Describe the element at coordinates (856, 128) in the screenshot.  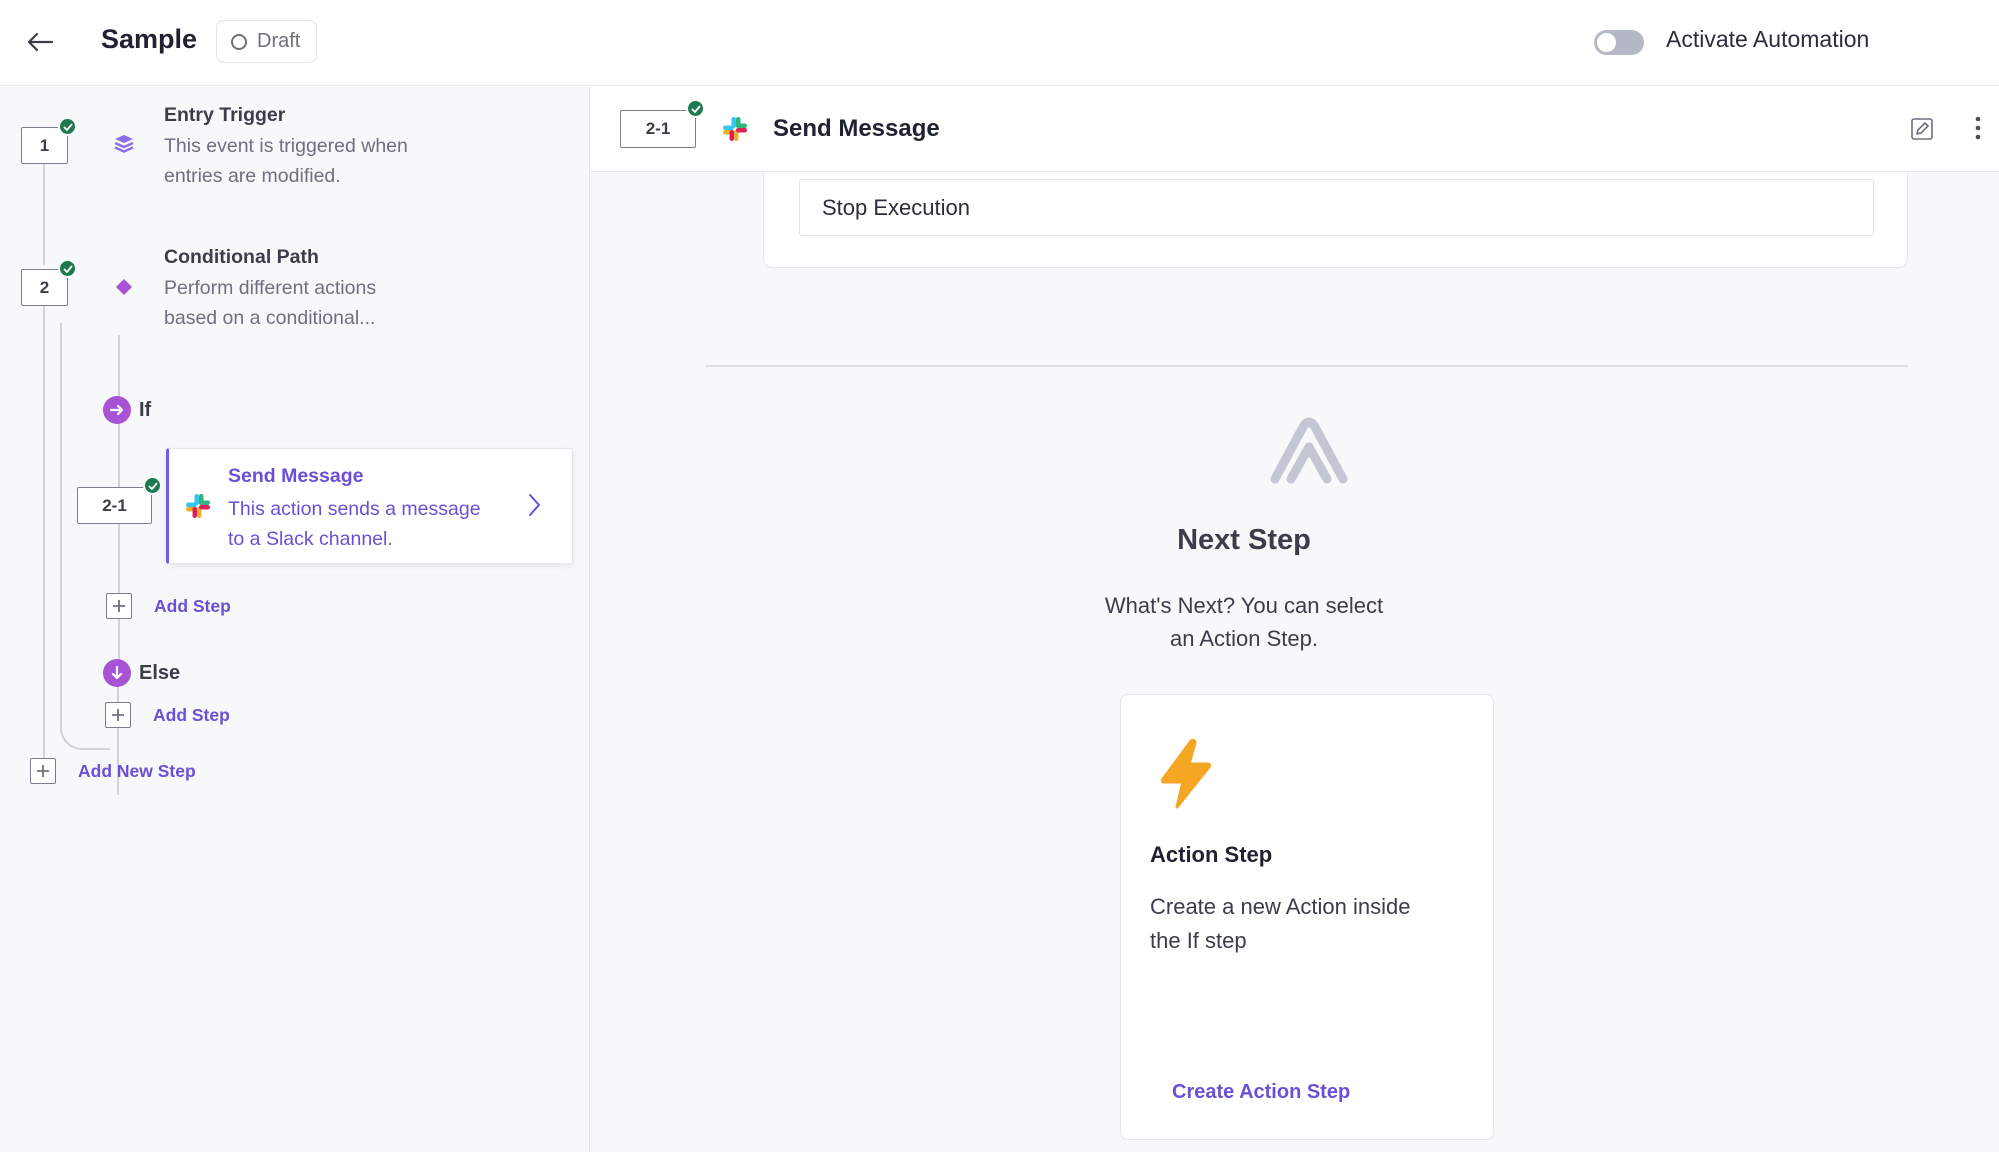
I see `panel-title: Send Message` at that location.